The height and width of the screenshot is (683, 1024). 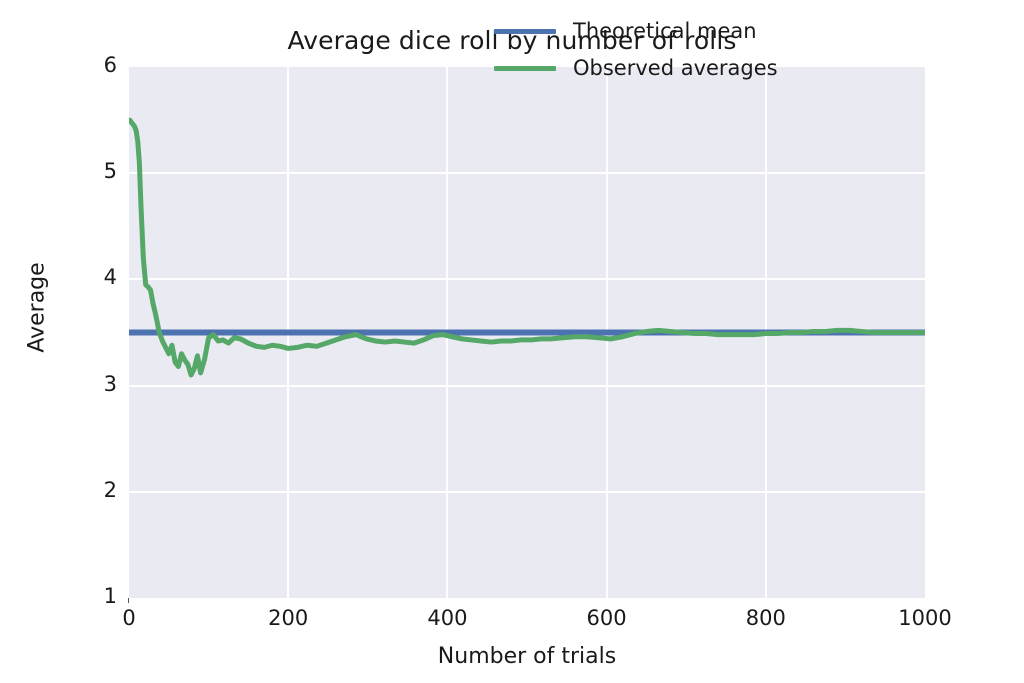 I want to click on legend-swatch-theoretical-mean, so click(x=525, y=31).